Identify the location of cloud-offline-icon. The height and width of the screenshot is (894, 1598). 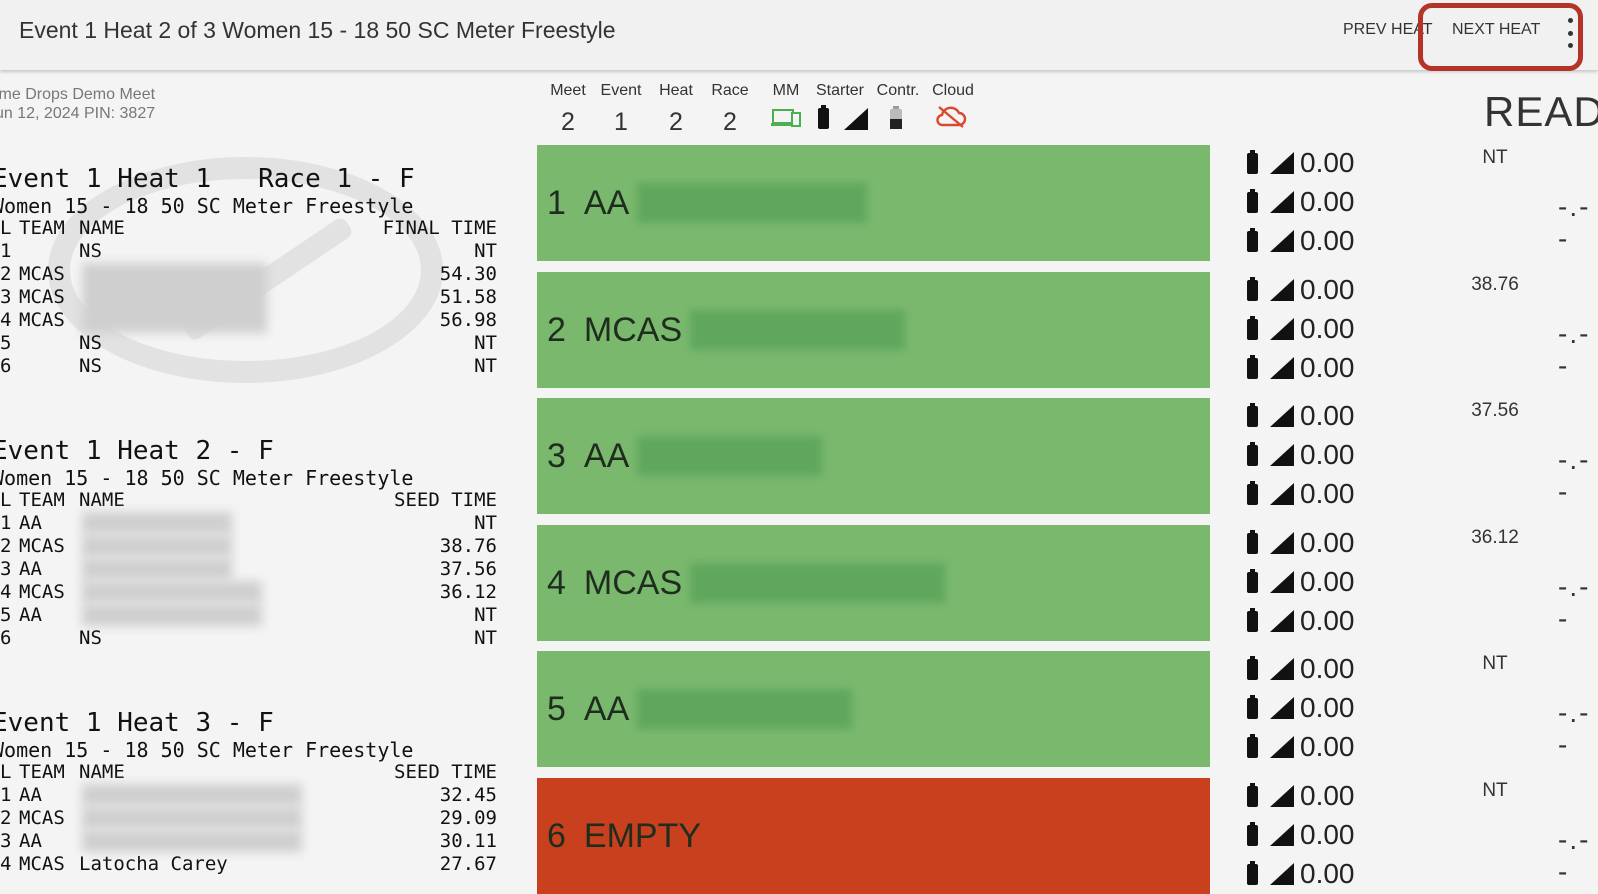
(951, 117).